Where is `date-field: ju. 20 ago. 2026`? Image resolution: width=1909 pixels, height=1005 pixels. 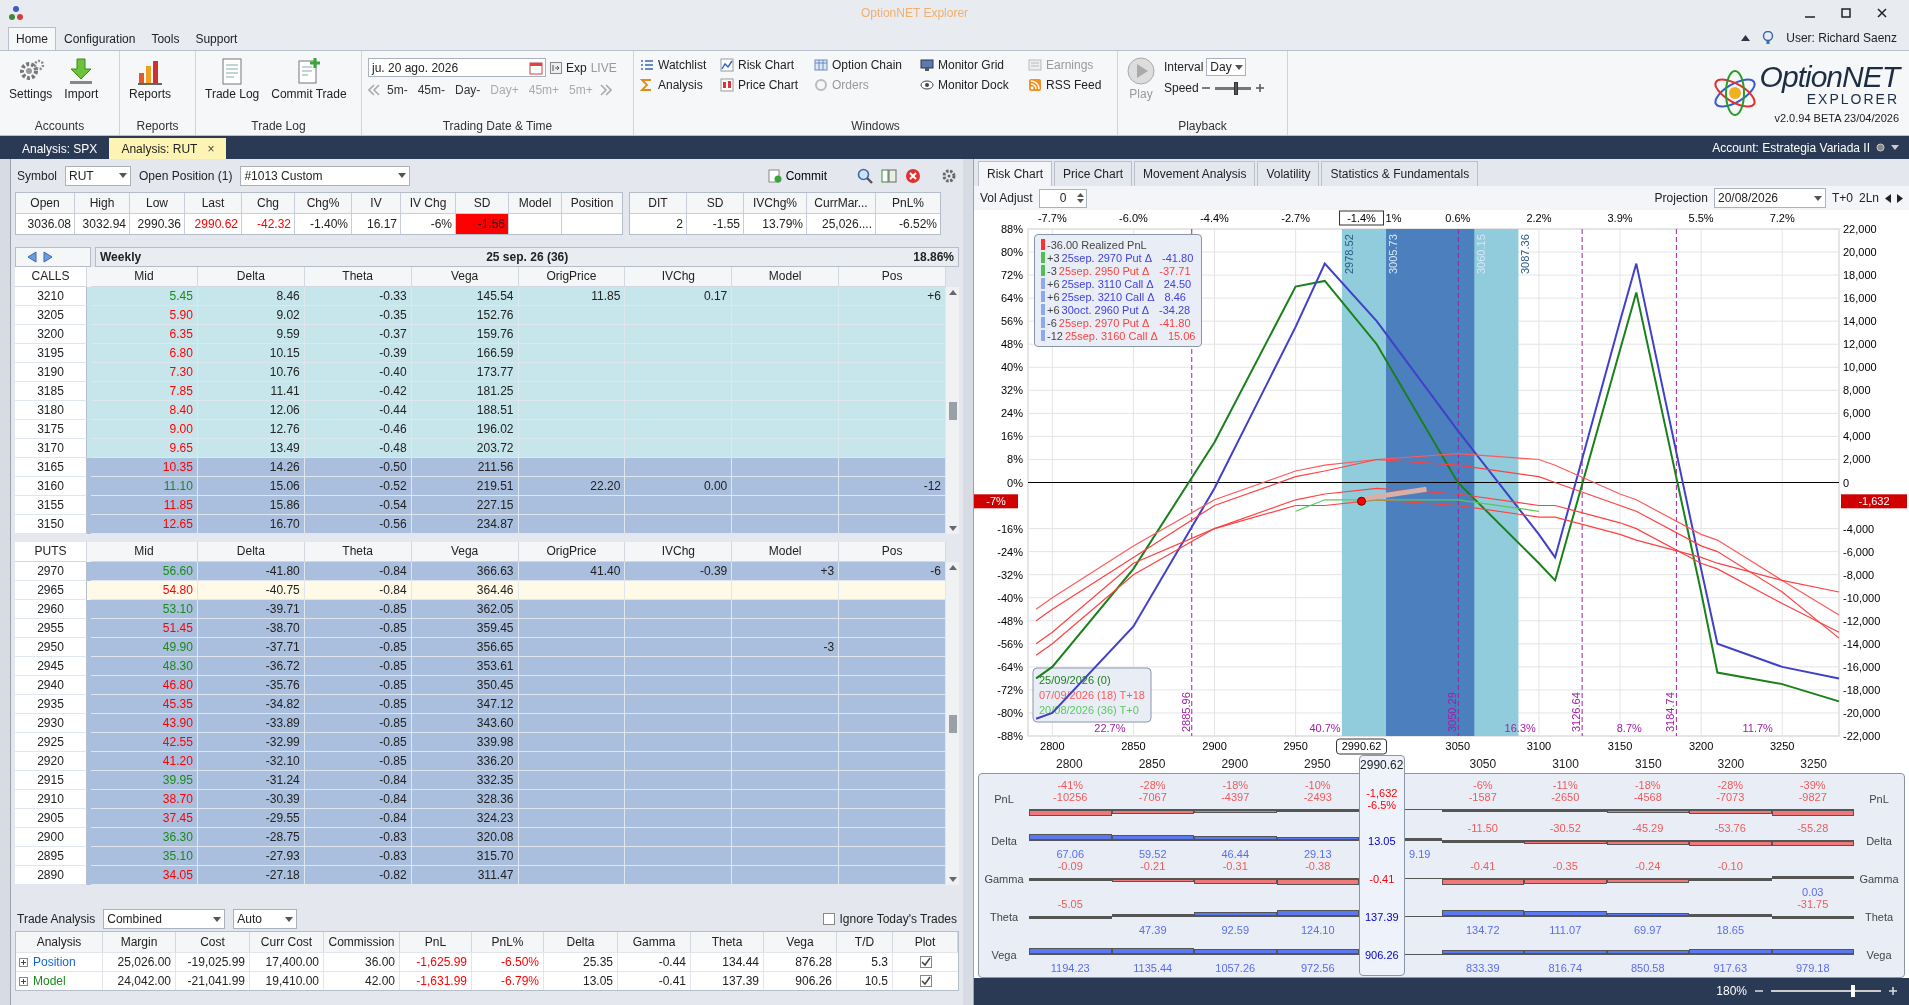
date-field: ju. 20 ago. 2026 is located at coordinates (457, 67).